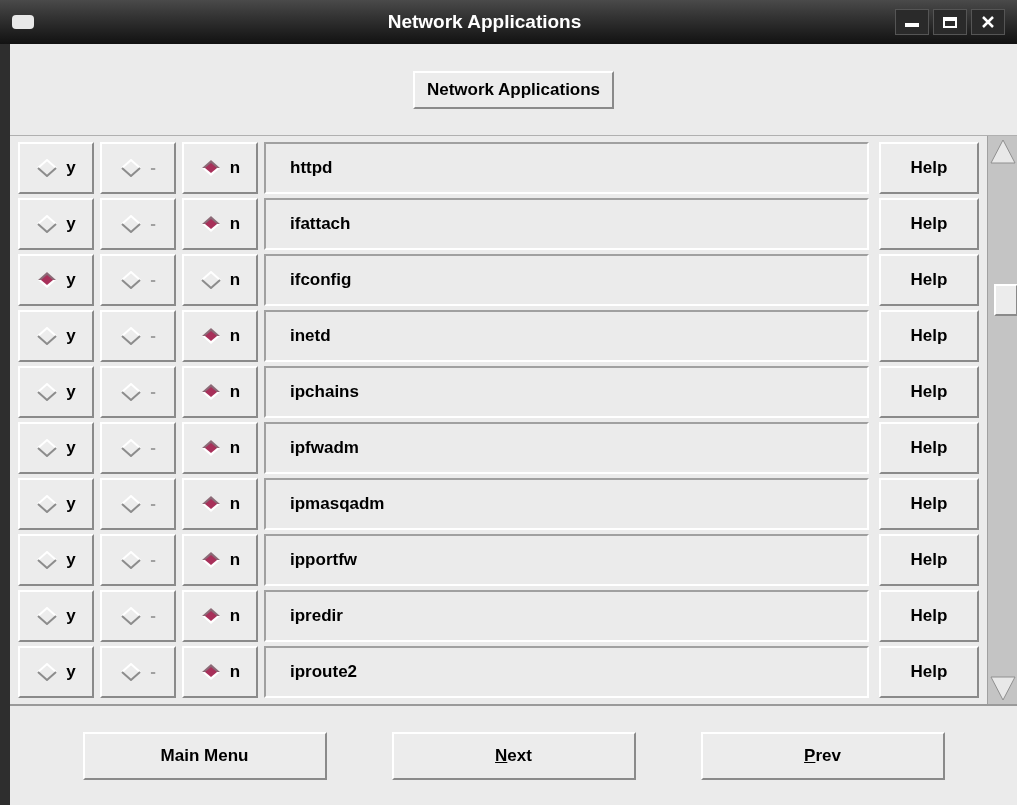 This screenshot has height=805, width=1017. Describe the element at coordinates (566, 448) in the screenshot. I see `application-name: ipfwadm` at that location.